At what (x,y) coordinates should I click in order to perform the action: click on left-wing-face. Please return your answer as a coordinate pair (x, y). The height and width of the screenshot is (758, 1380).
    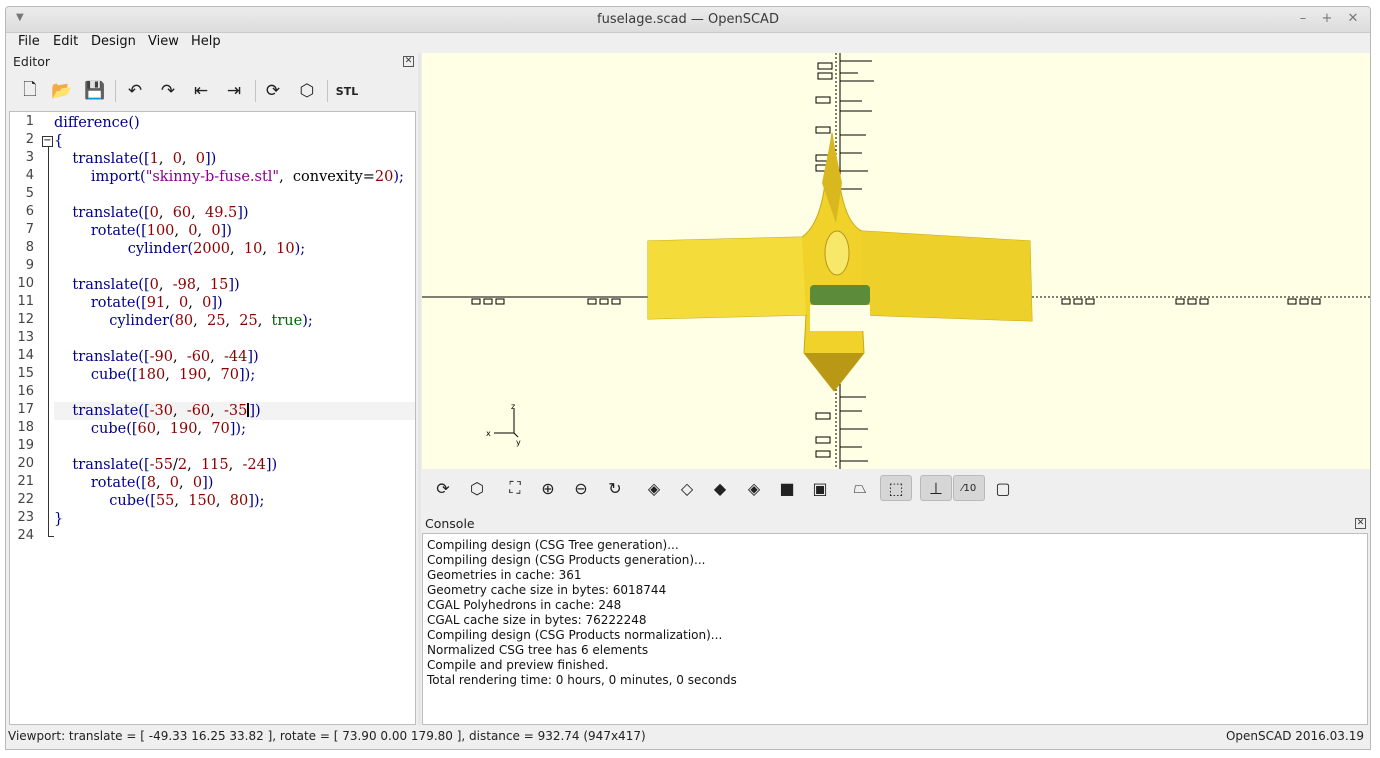
    Looking at the image, I should click on (727, 278).